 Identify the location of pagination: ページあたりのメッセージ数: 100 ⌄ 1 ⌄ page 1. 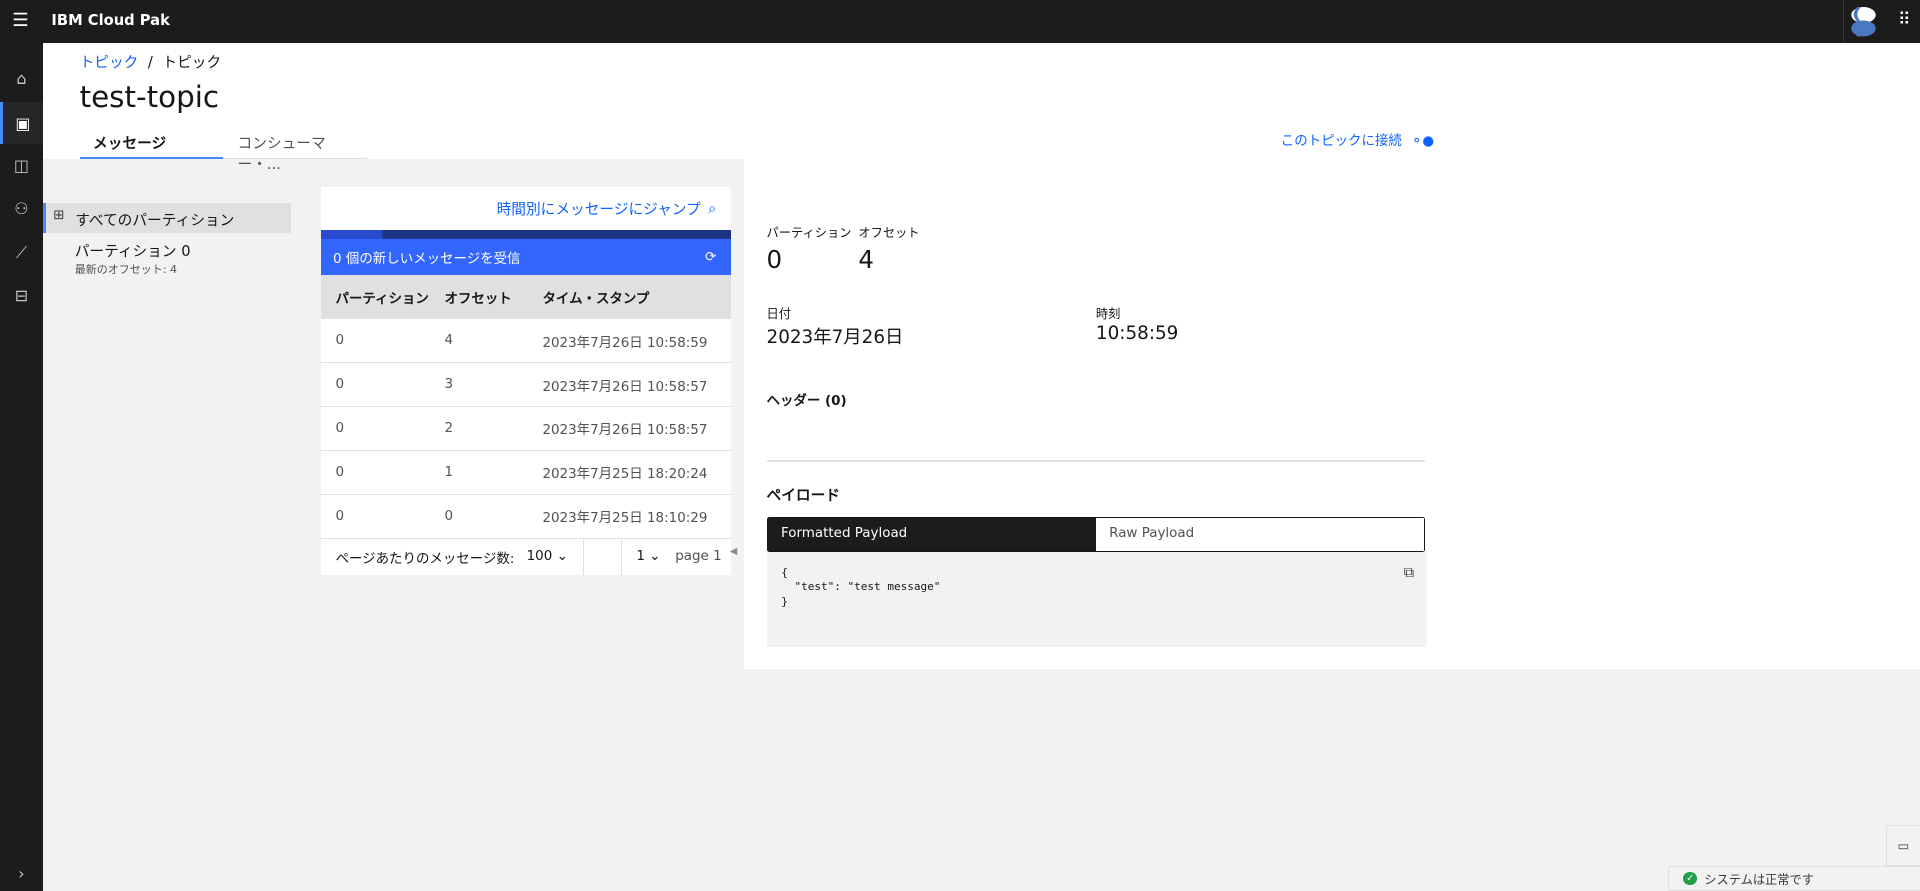
(526, 557).